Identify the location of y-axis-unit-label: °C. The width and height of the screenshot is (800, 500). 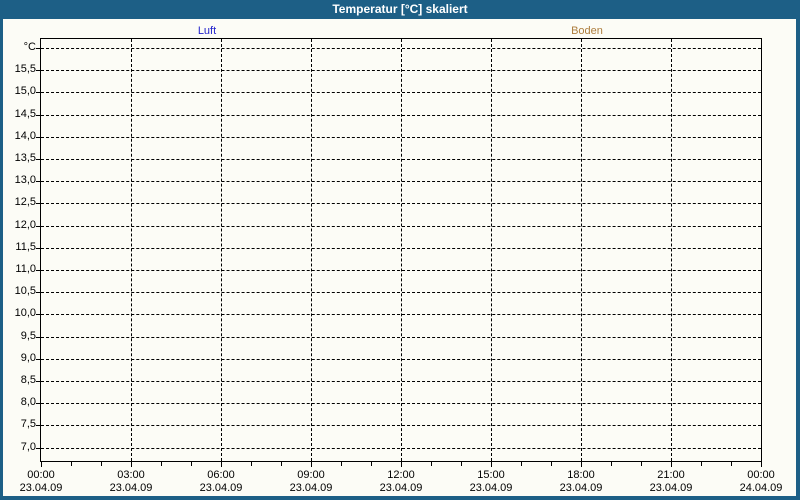
(29, 47).